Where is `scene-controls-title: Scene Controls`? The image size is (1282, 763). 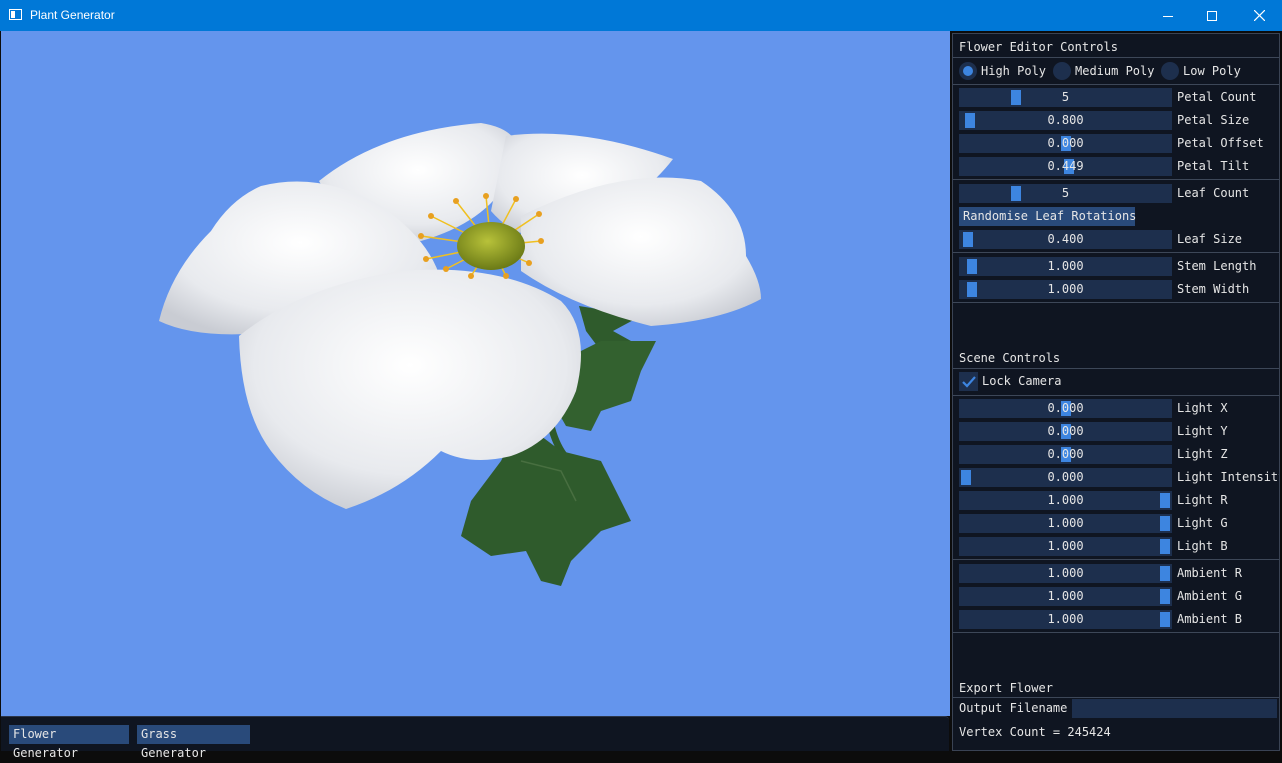
scene-controls-title: Scene Controls is located at coordinates (1010, 358).